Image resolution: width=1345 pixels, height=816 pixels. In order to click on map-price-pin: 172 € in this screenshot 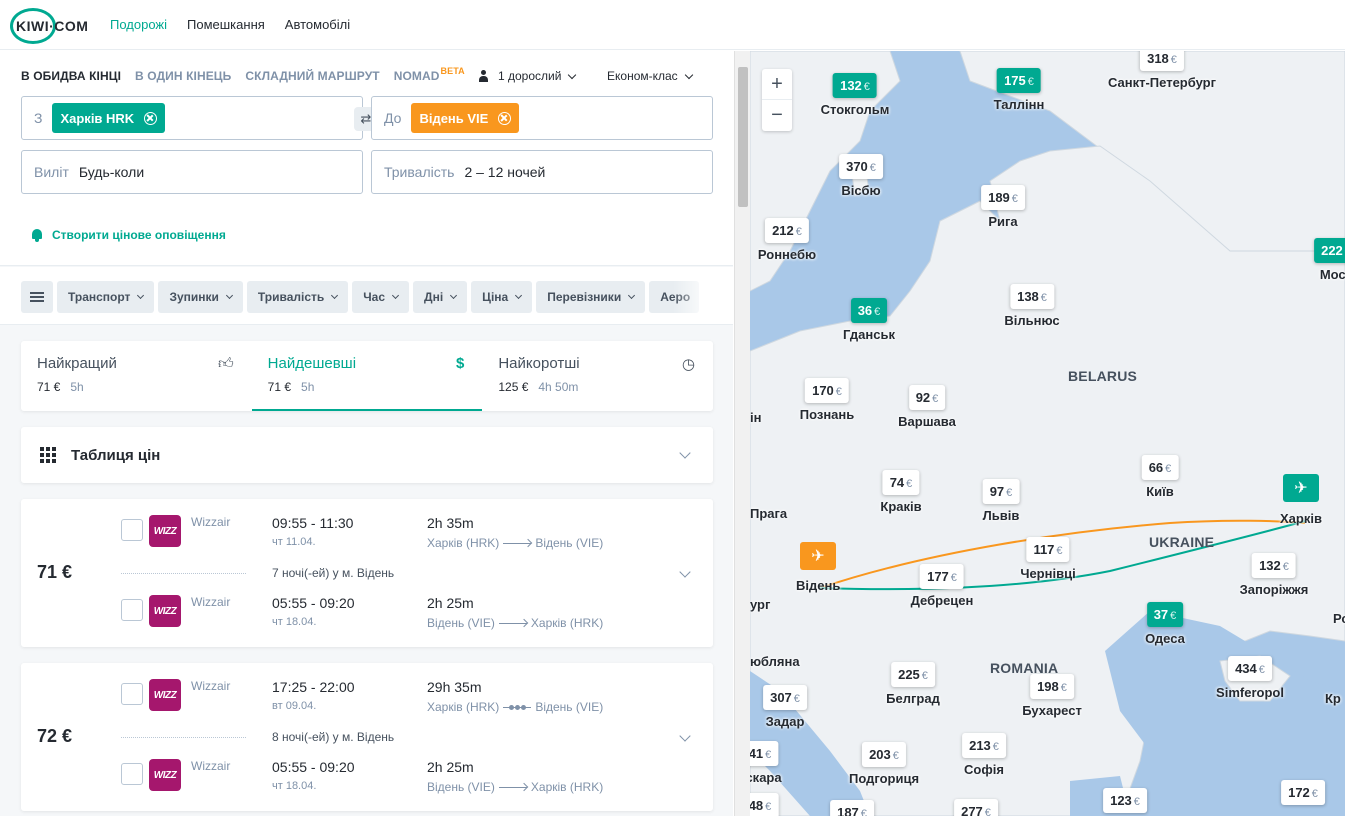, I will do `click(1303, 794)`.